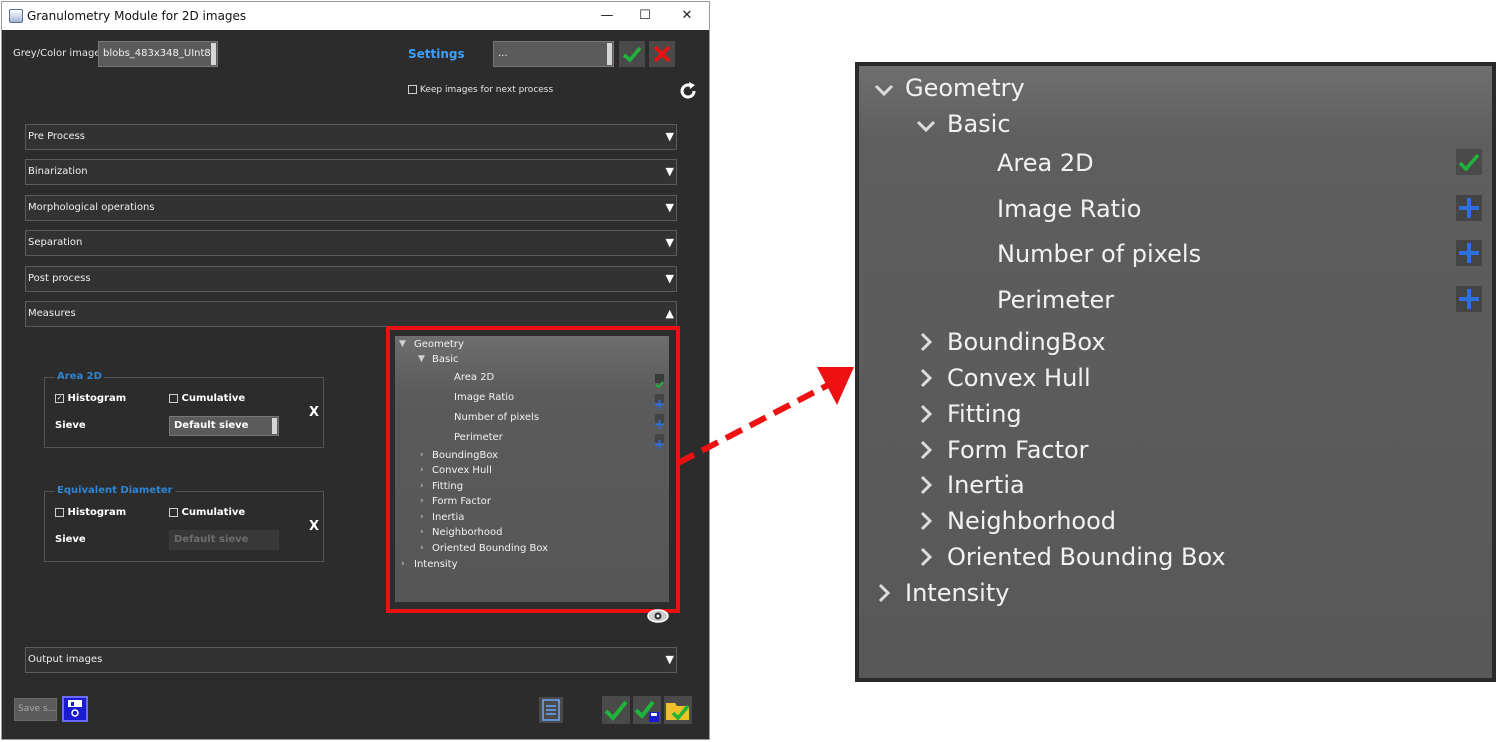 This screenshot has height=742, width=1497. What do you see at coordinates (57, 136) in the screenshot?
I see `section-label: Pre Process` at bounding box center [57, 136].